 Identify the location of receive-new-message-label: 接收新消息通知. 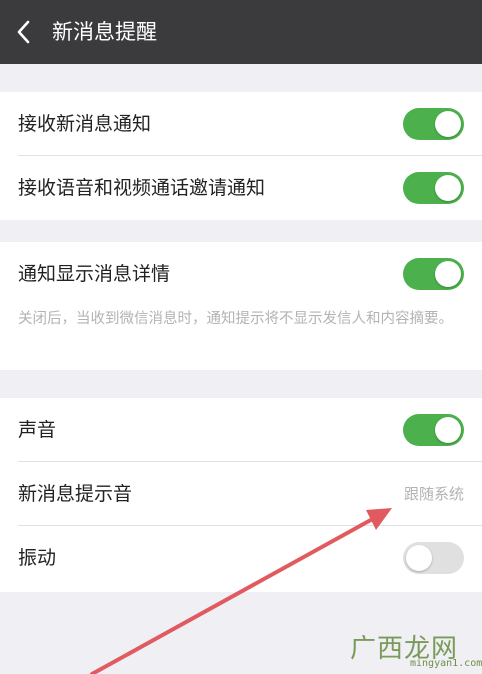
(85, 124).